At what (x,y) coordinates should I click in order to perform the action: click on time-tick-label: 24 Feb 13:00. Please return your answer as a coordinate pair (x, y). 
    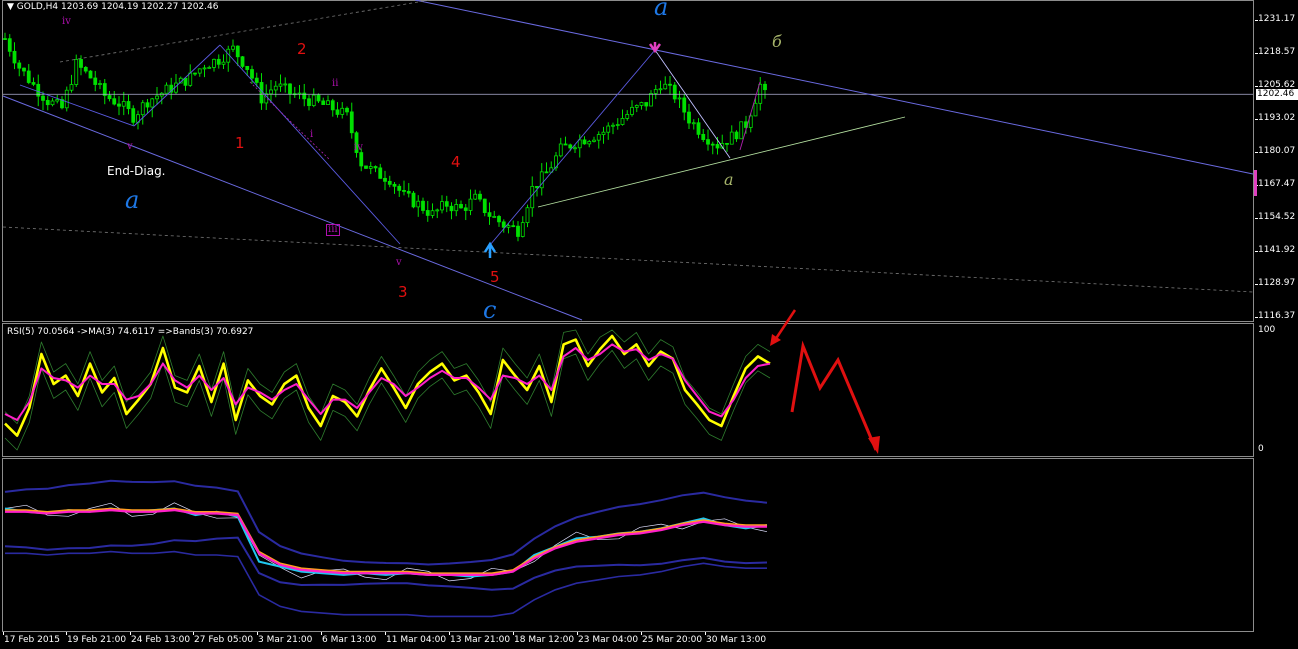
    Looking at the image, I should click on (161, 640).